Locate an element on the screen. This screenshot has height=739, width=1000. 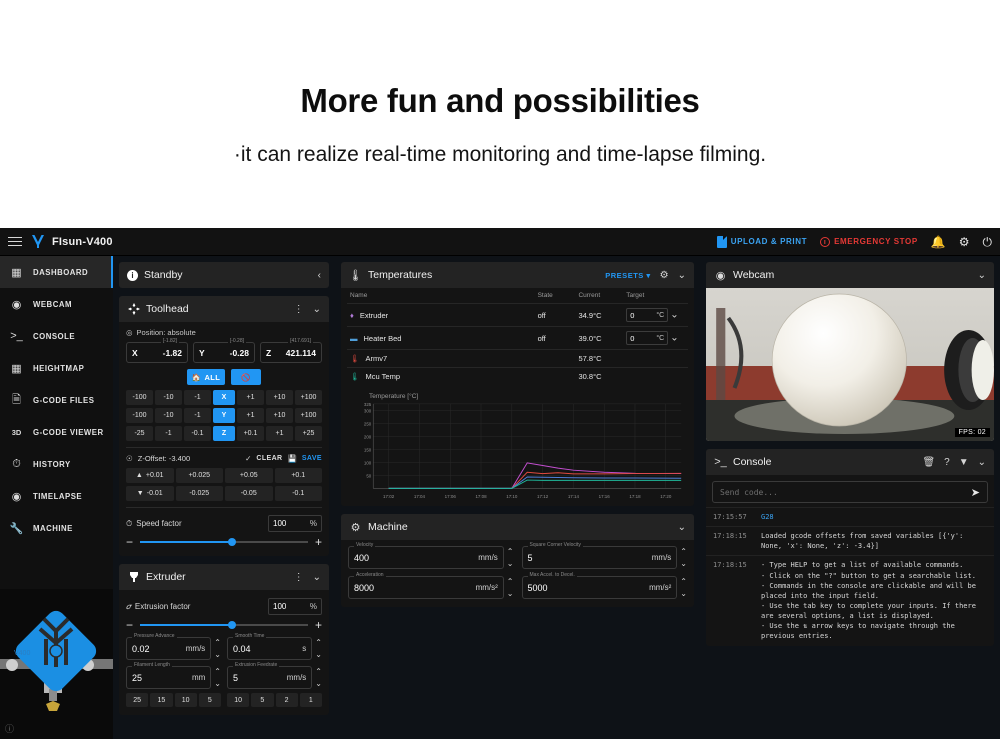
jog-x-neg-10: -10 is located at coordinates (168, 397).